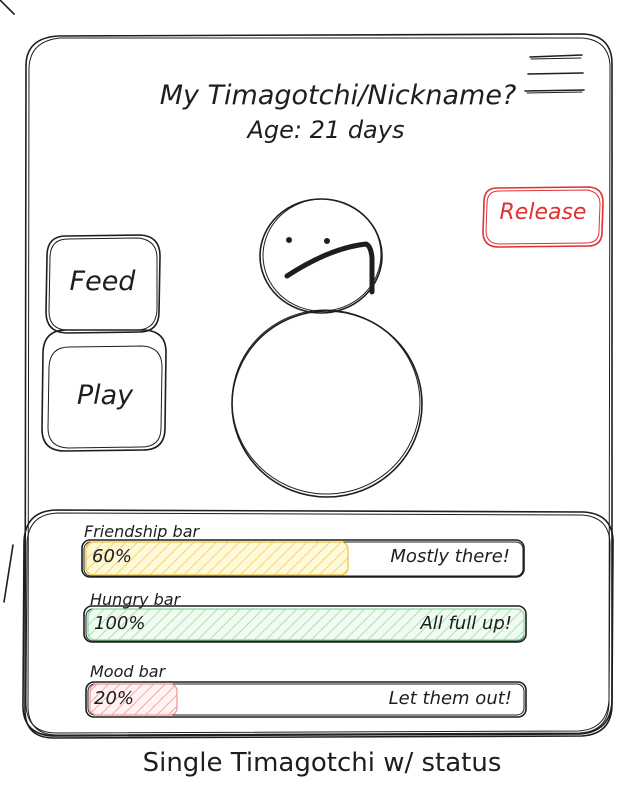 The image size is (644, 792). Describe the element at coordinates (135, 599) in the screenshot. I see `hungry-bar-name: Hungry bar` at that location.